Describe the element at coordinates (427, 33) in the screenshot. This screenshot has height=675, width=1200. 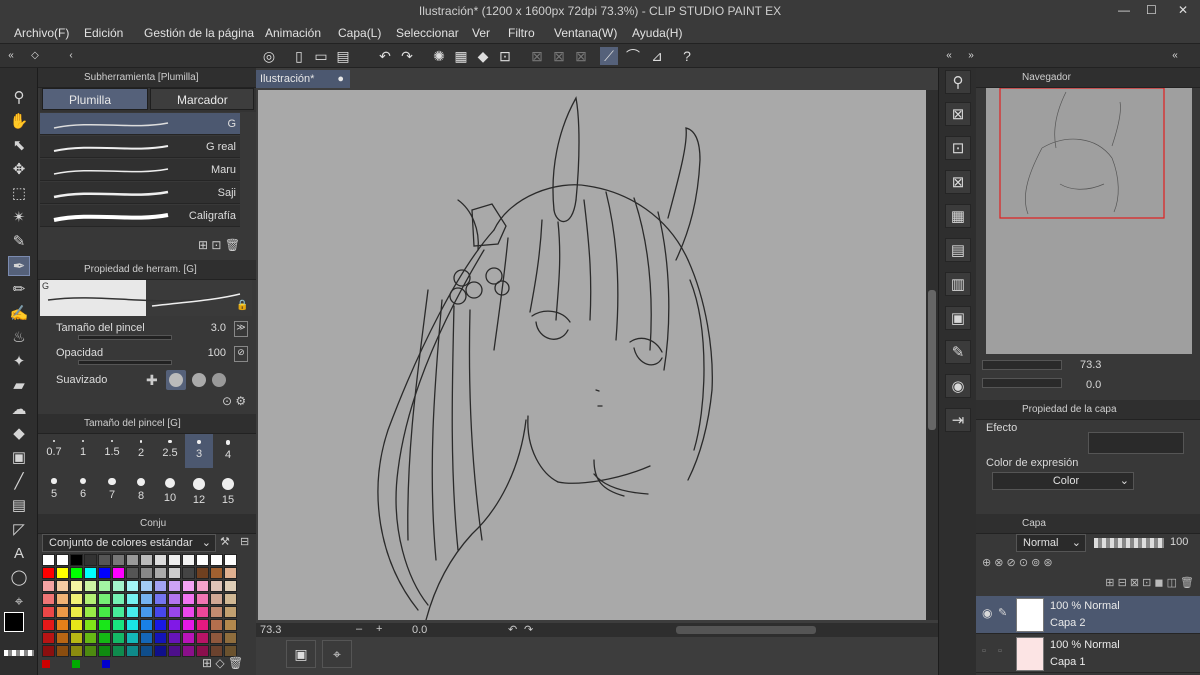
I see `menu-seleccionar: Seleccionar` at that location.